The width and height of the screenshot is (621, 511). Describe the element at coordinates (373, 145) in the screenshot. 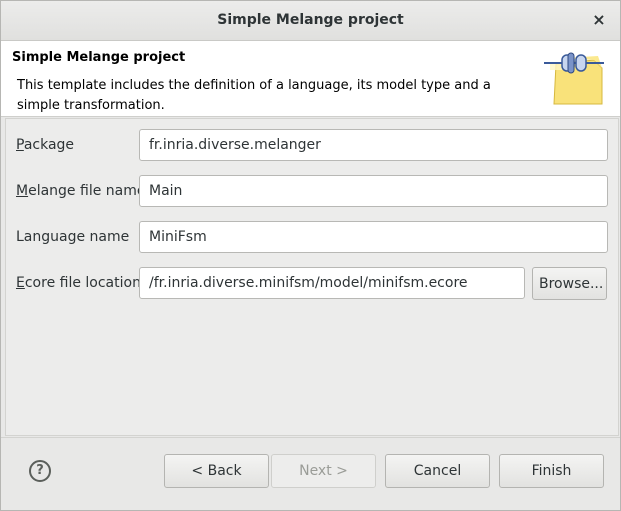

I see `package-field: fr.inria.diverse.melanger` at that location.